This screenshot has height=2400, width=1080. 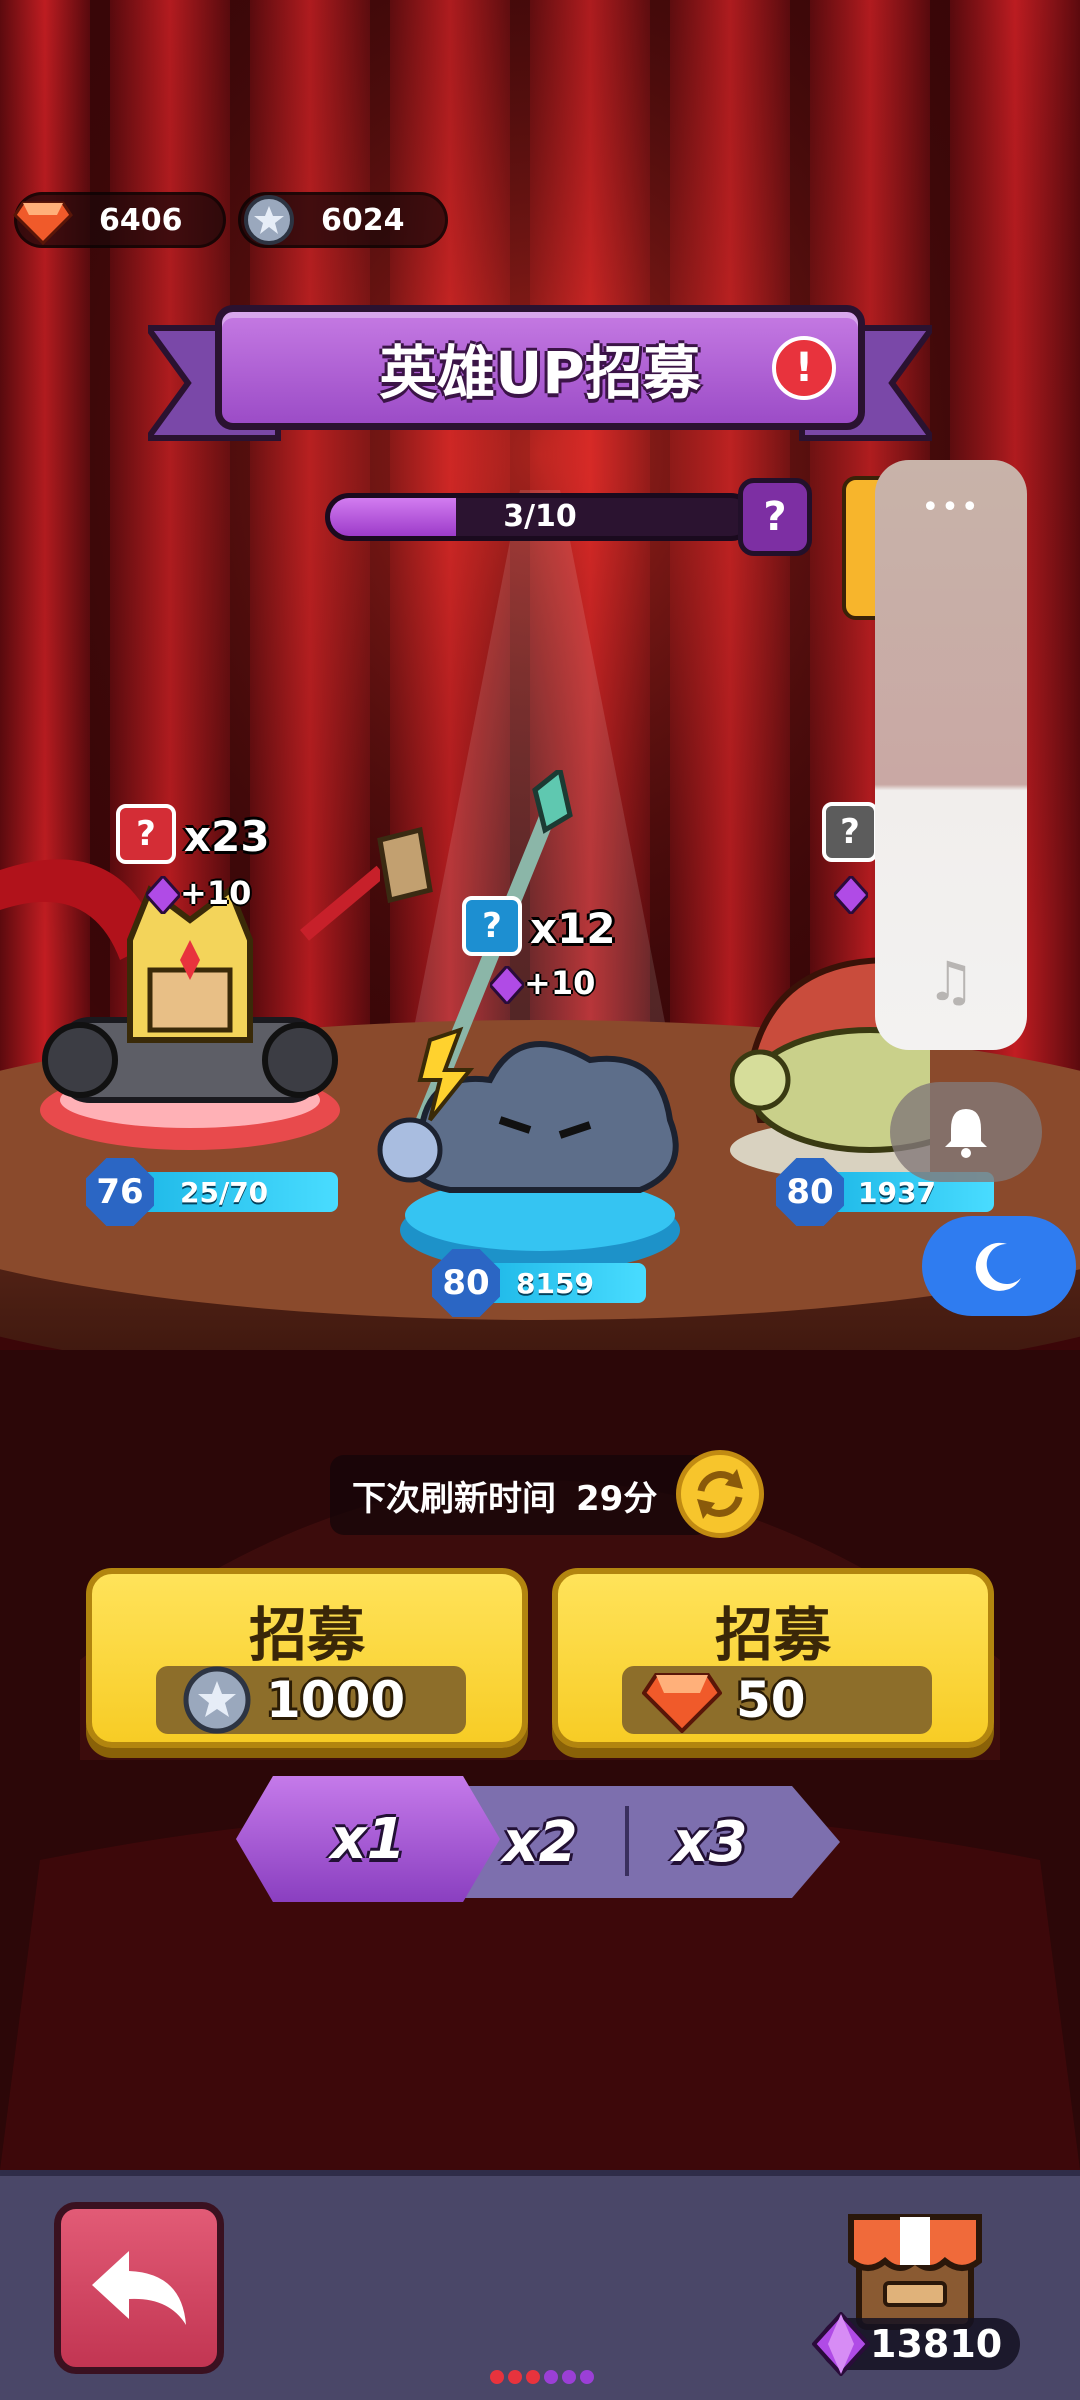 I want to click on refresh-button, so click(x=720, y=1494).